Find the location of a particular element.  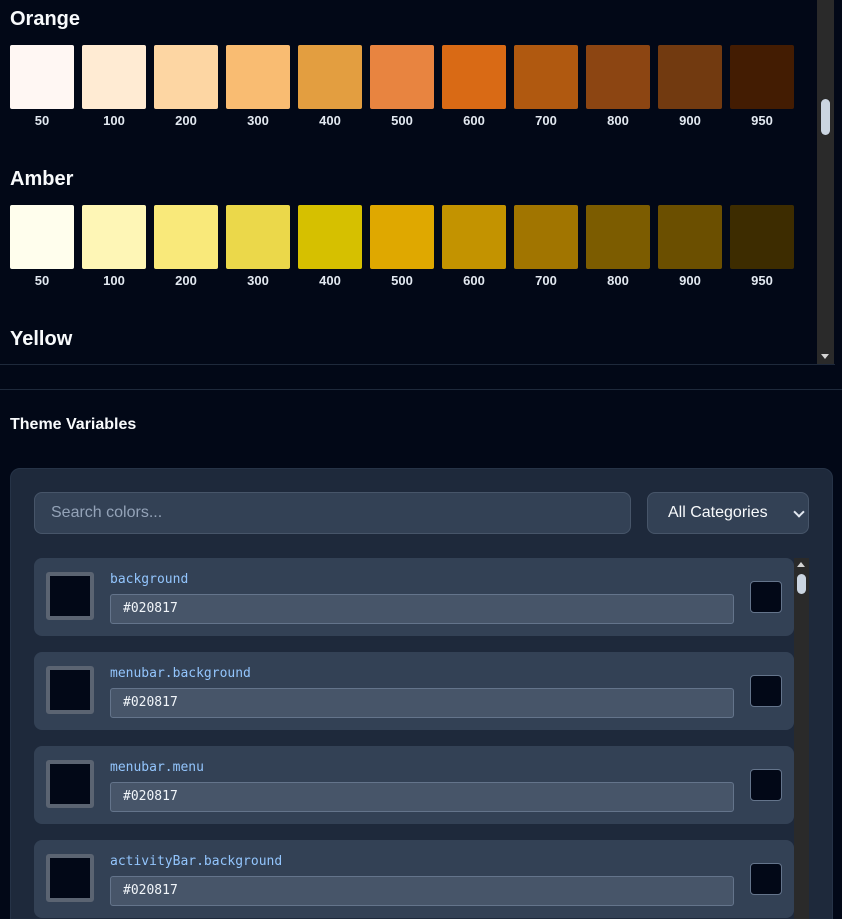

swatch-shade-label: 600 is located at coordinates (474, 120).